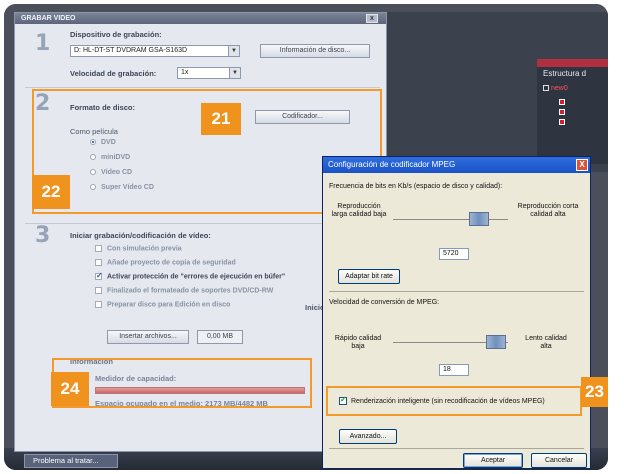 Image resolution: width=624 pixels, height=474 pixels. I want to click on speed-label: Velocidad de grabación:, so click(113, 73).